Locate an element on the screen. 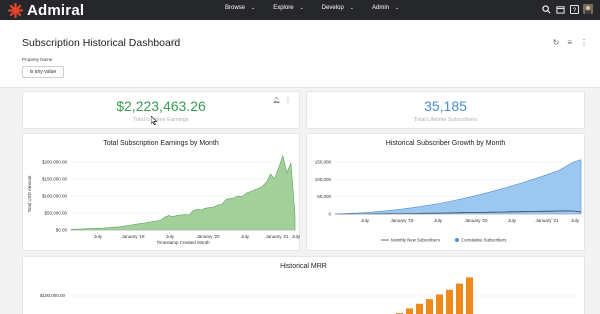 The width and height of the screenshot is (600, 314). filter-label: Property Name is located at coordinates (37, 59).